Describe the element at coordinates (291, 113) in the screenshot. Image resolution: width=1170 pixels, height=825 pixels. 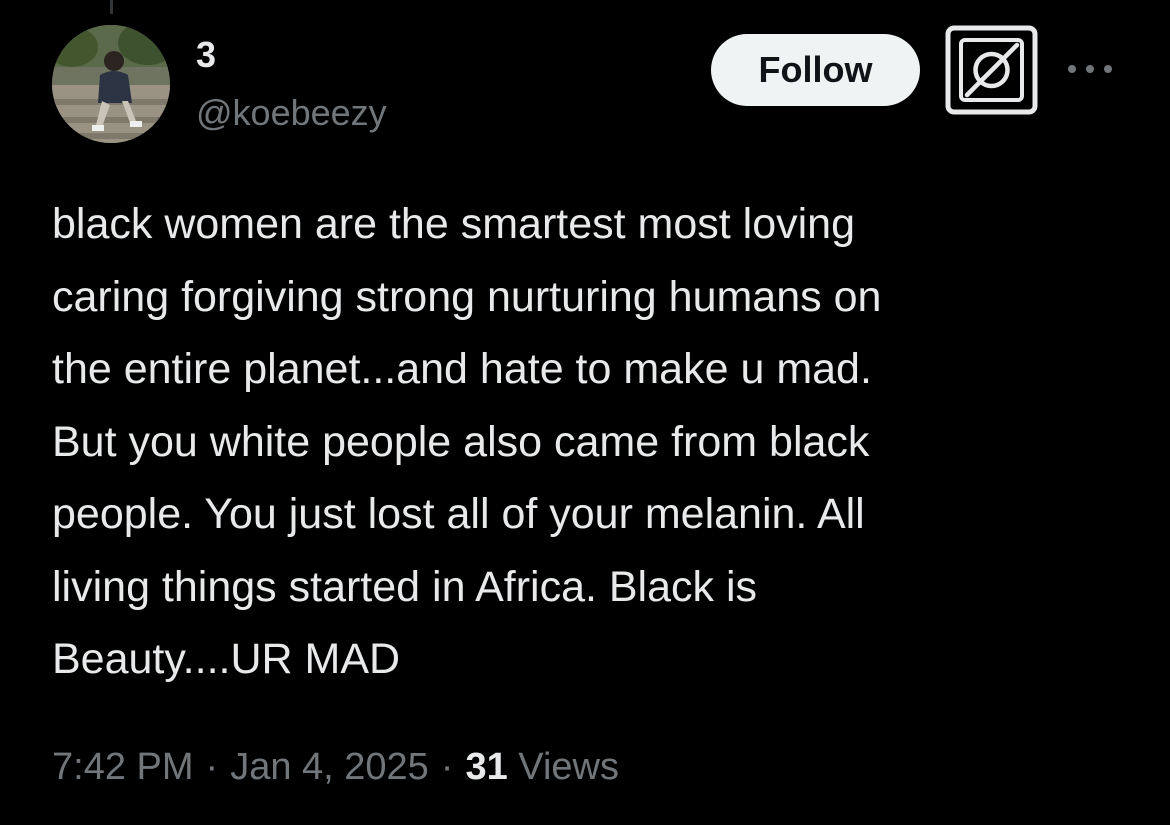
I see `user-handle: @koebeezy` at that location.